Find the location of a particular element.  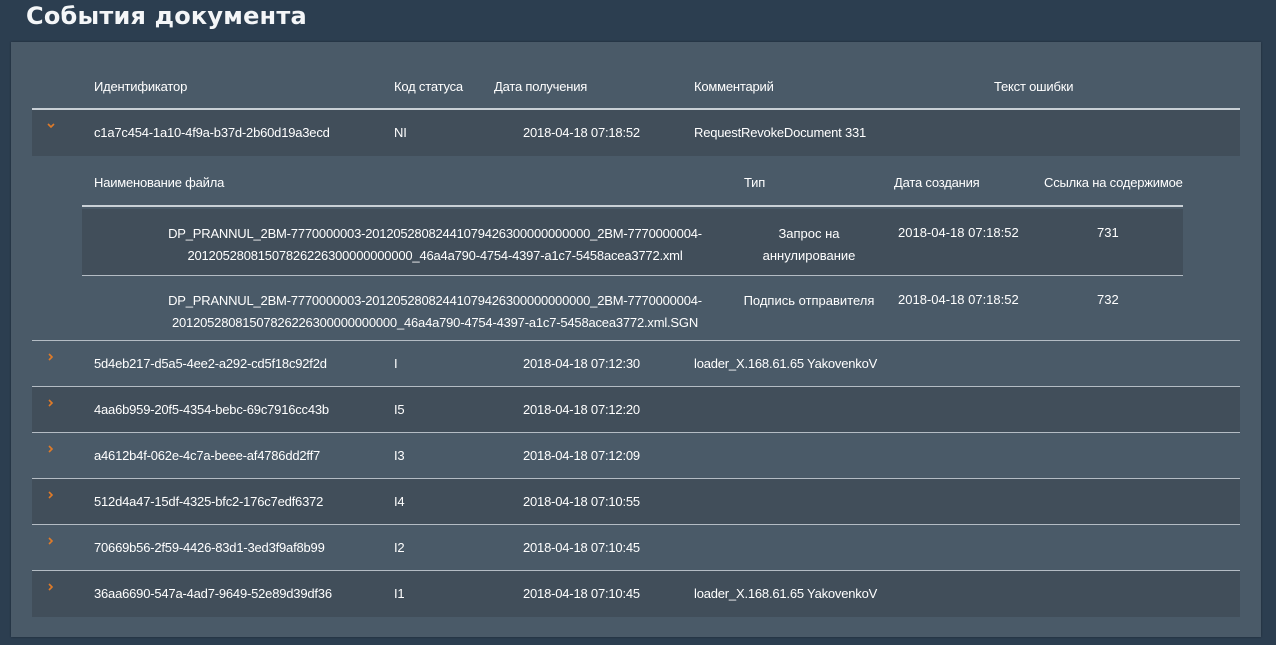

file-content-link: 731 is located at coordinates (1108, 232).